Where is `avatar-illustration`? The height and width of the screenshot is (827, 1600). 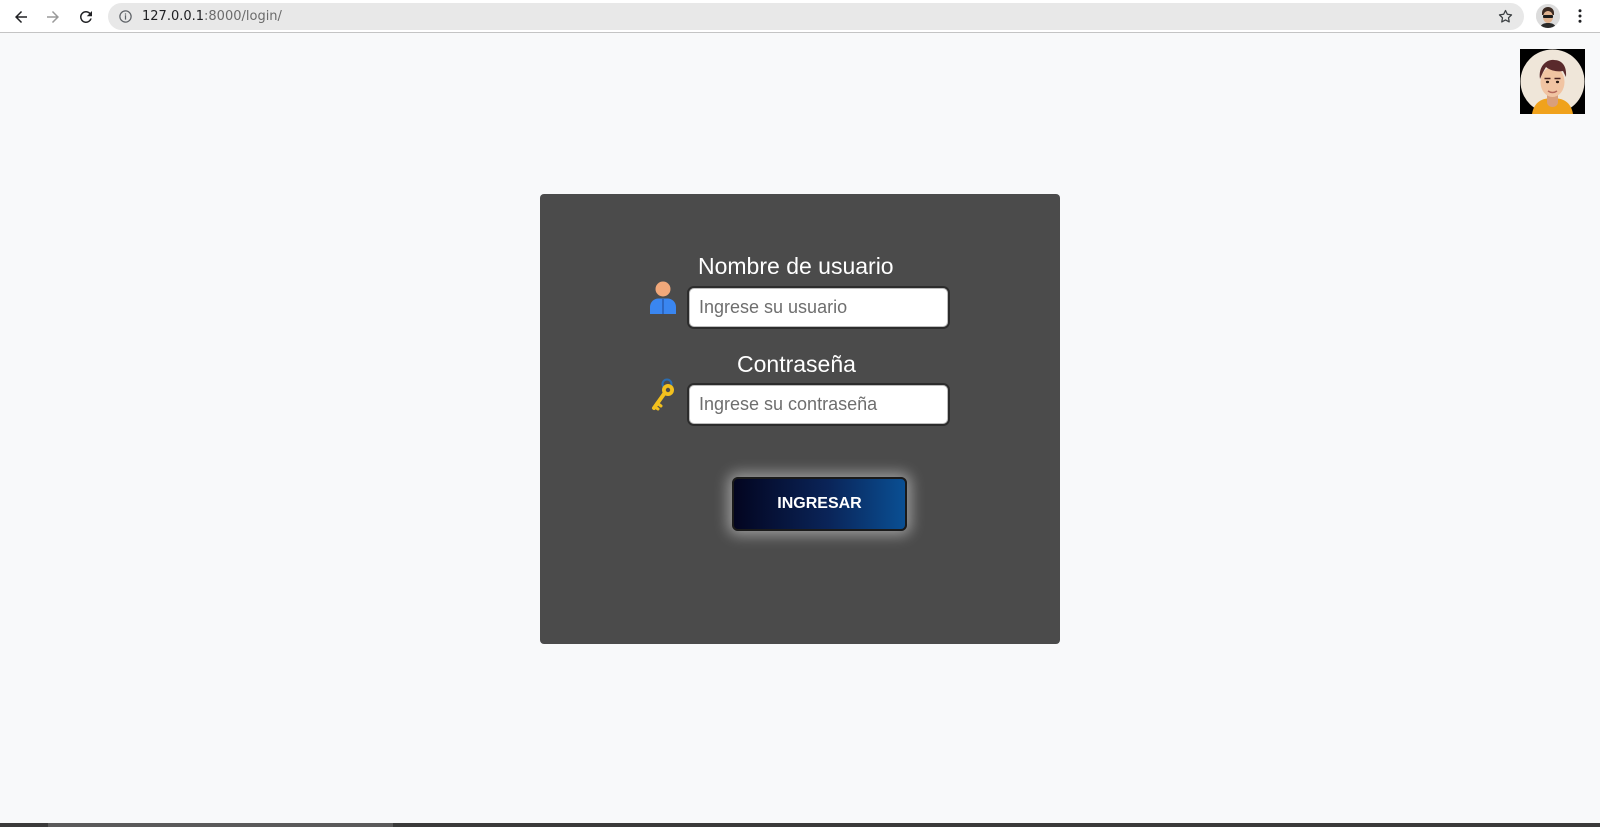
avatar-illustration is located at coordinates (1552, 81).